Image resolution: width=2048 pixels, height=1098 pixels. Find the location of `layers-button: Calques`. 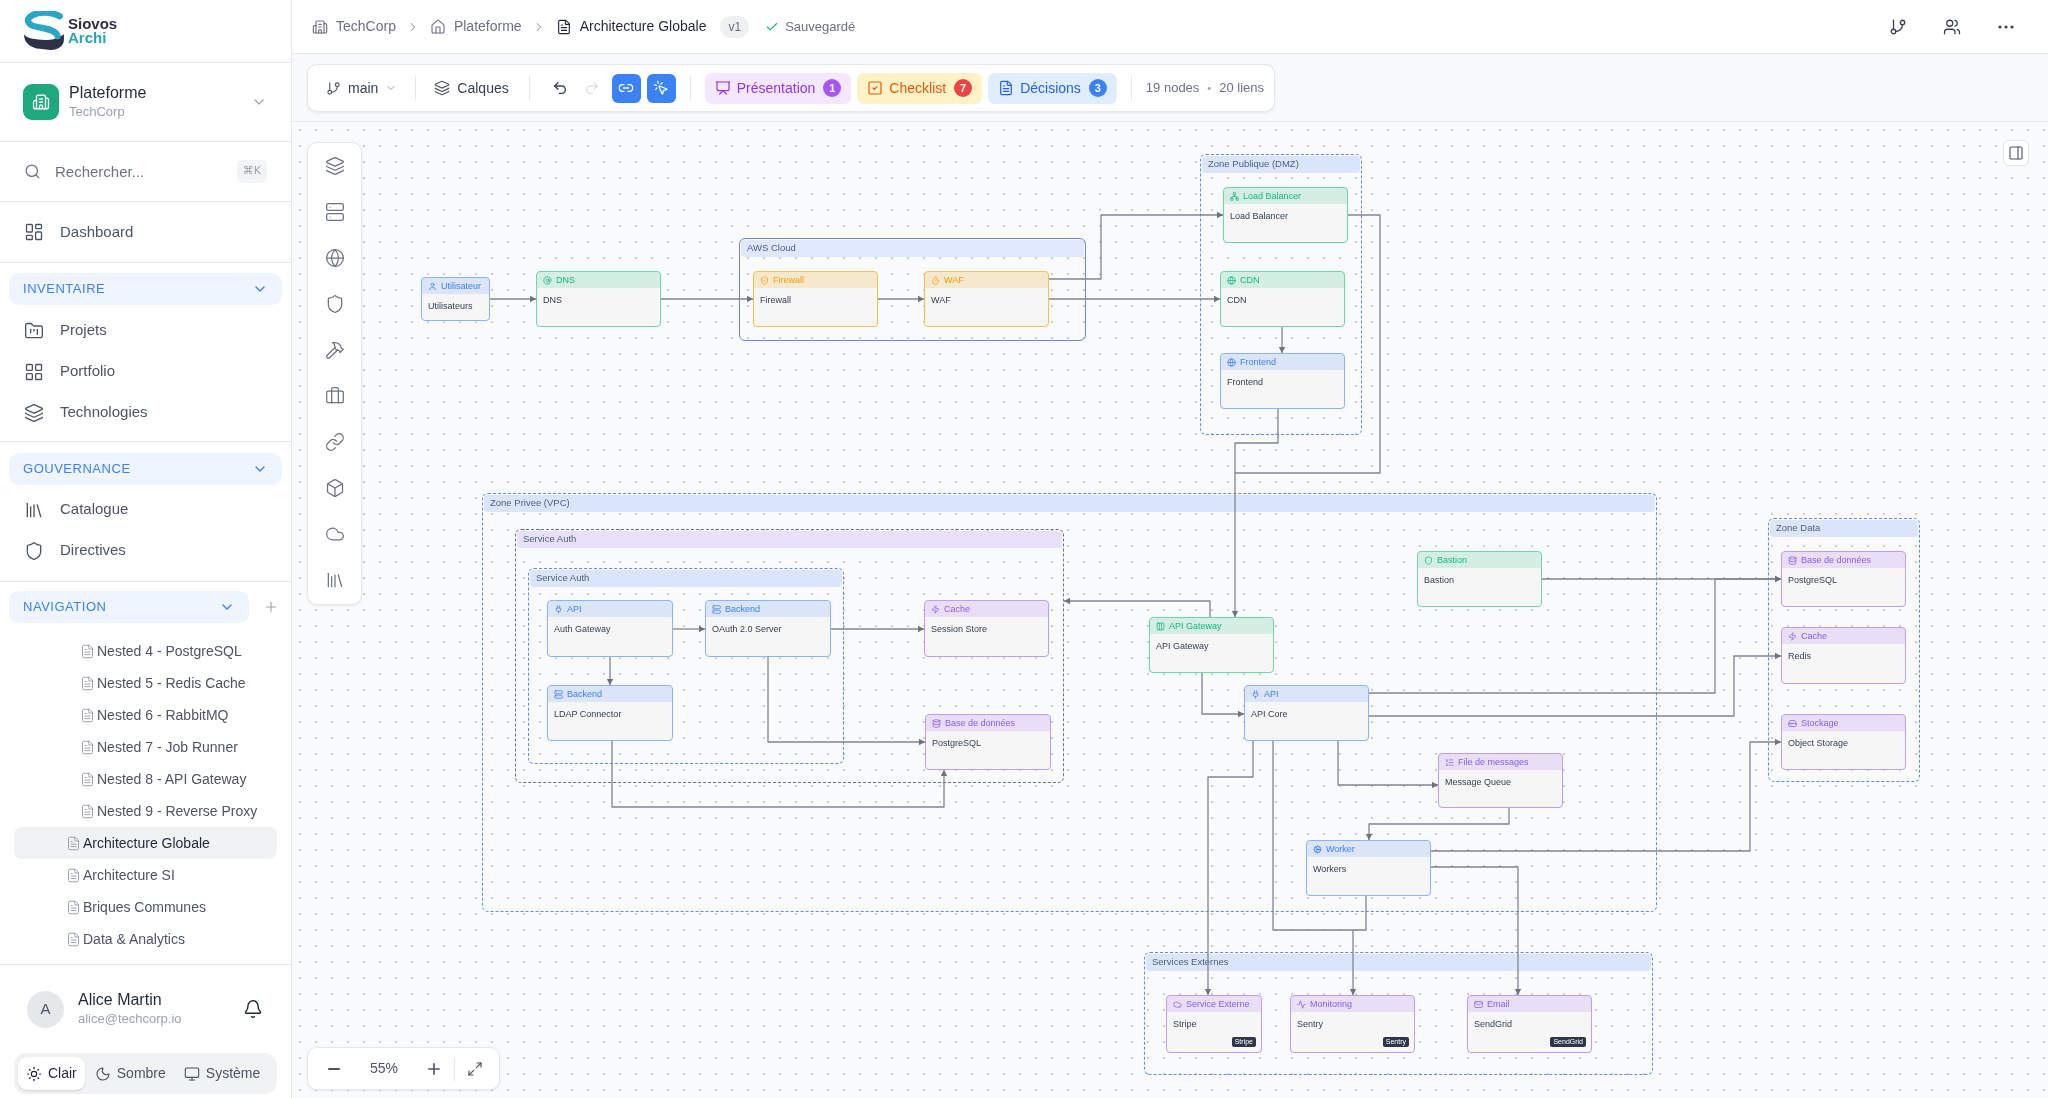

layers-button: Calques is located at coordinates (471, 88).